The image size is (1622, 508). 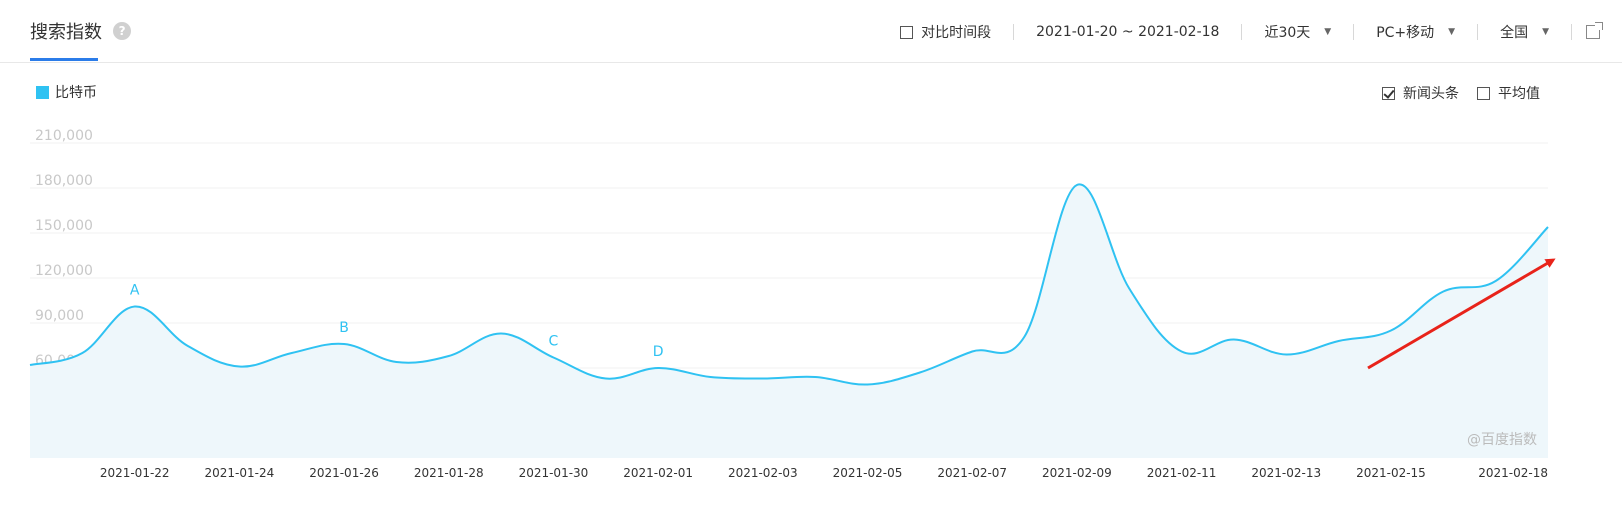 What do you see at coordinates (554, 342) in the screenshot?
I see `annotation-marker: C` at bounding box center [554, 342].